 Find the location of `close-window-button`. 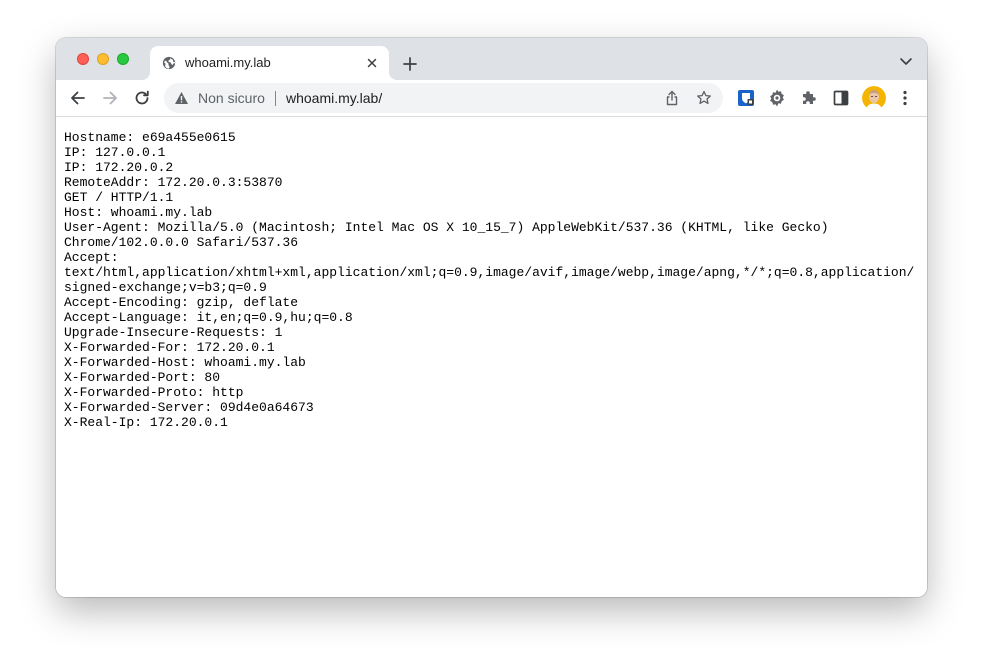

close-window-button is located at coordinates (83, 59).